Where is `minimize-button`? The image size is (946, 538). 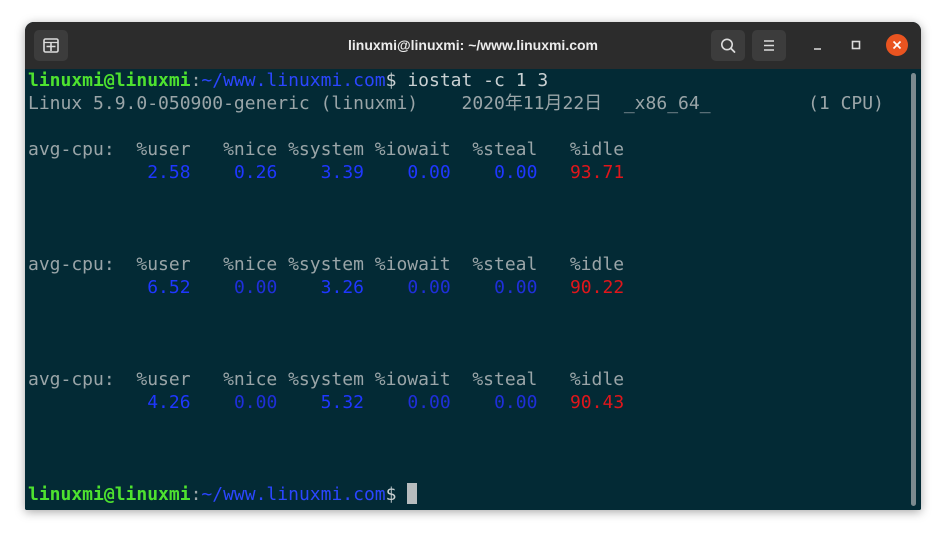
minimize-button is located at coordinates (818, 45).